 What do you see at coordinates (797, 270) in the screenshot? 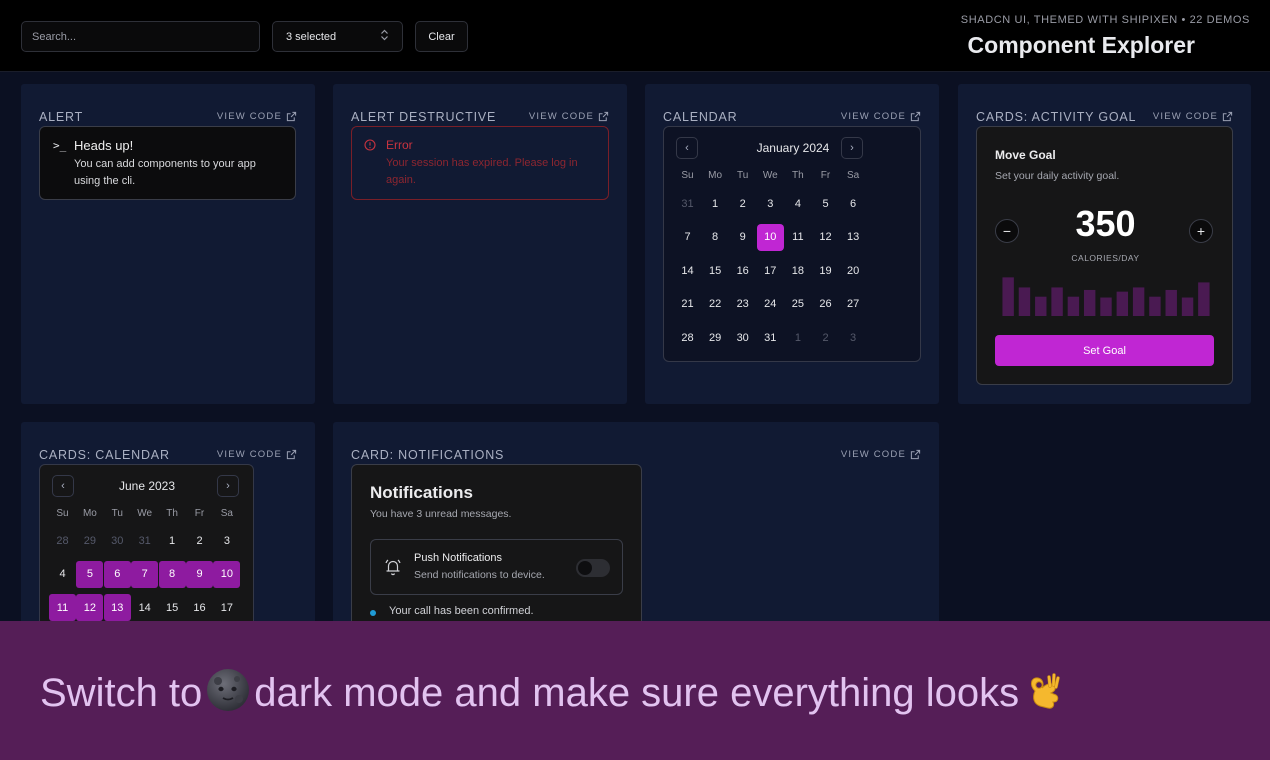
I see `calendar-day: 18` at bounding box center [797, 270].